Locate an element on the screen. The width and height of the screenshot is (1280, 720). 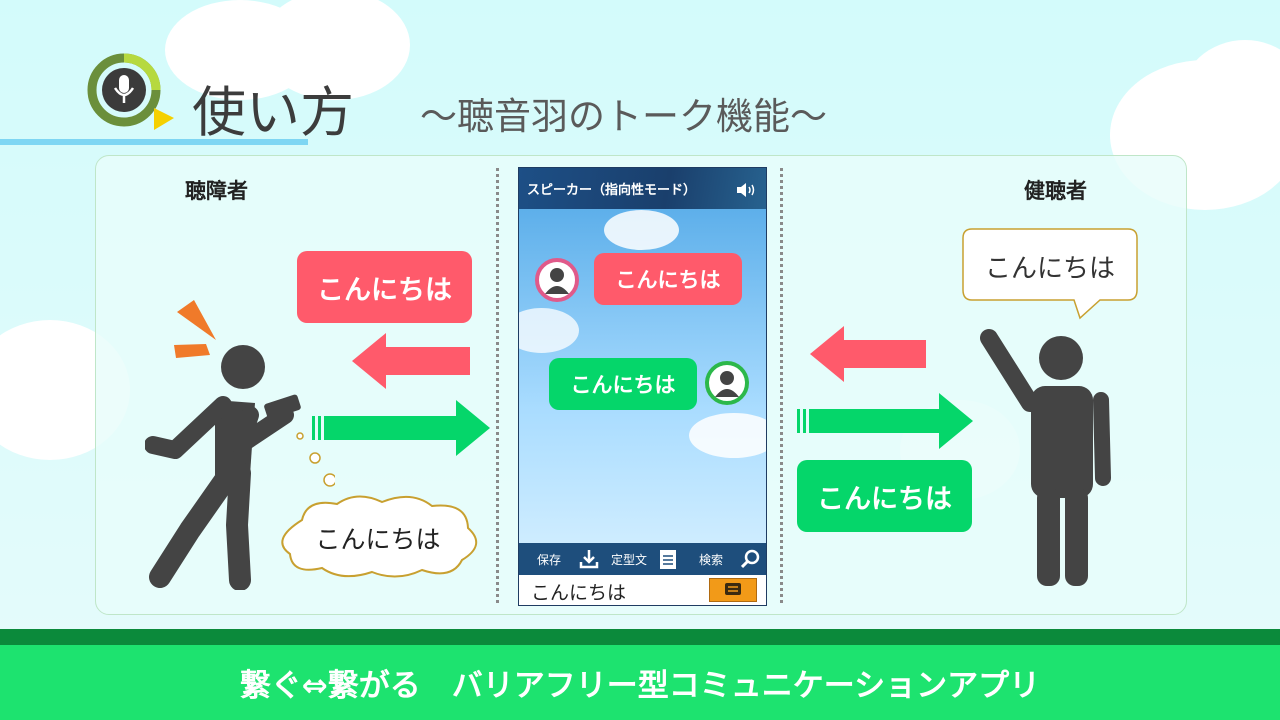
incoming-avatar is located at coordinates (557, 280).